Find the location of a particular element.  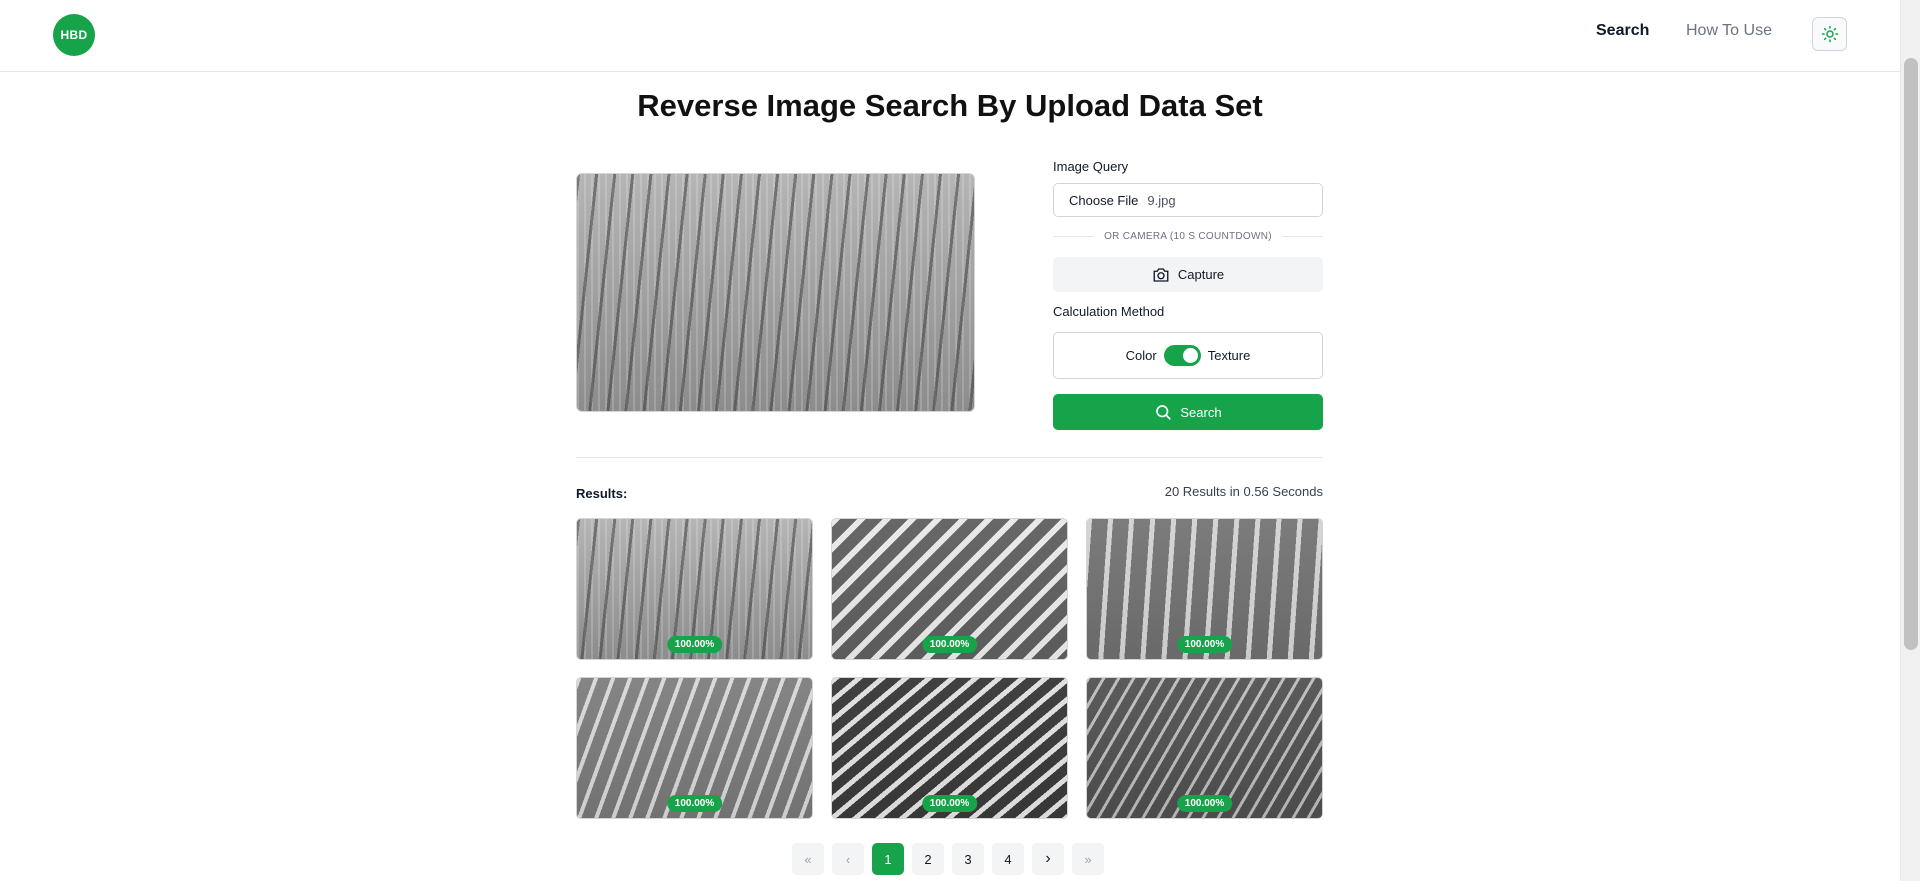

pagination-prev-button: ‹ is located at coordinates (848, 859).